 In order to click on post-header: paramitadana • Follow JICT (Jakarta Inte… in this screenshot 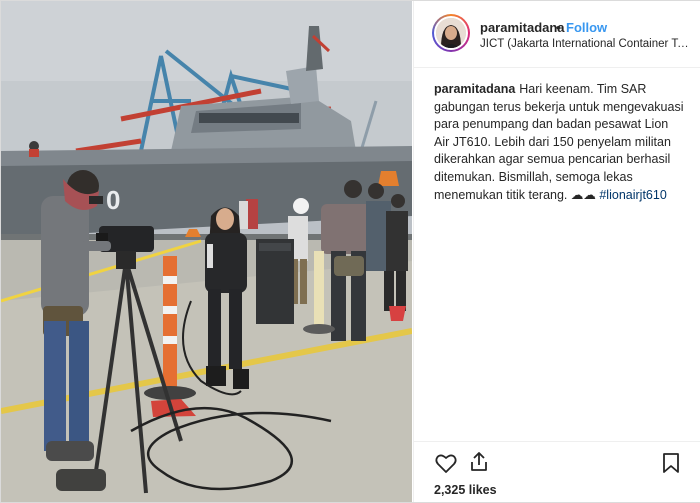, I will do `click(557, 34)`.